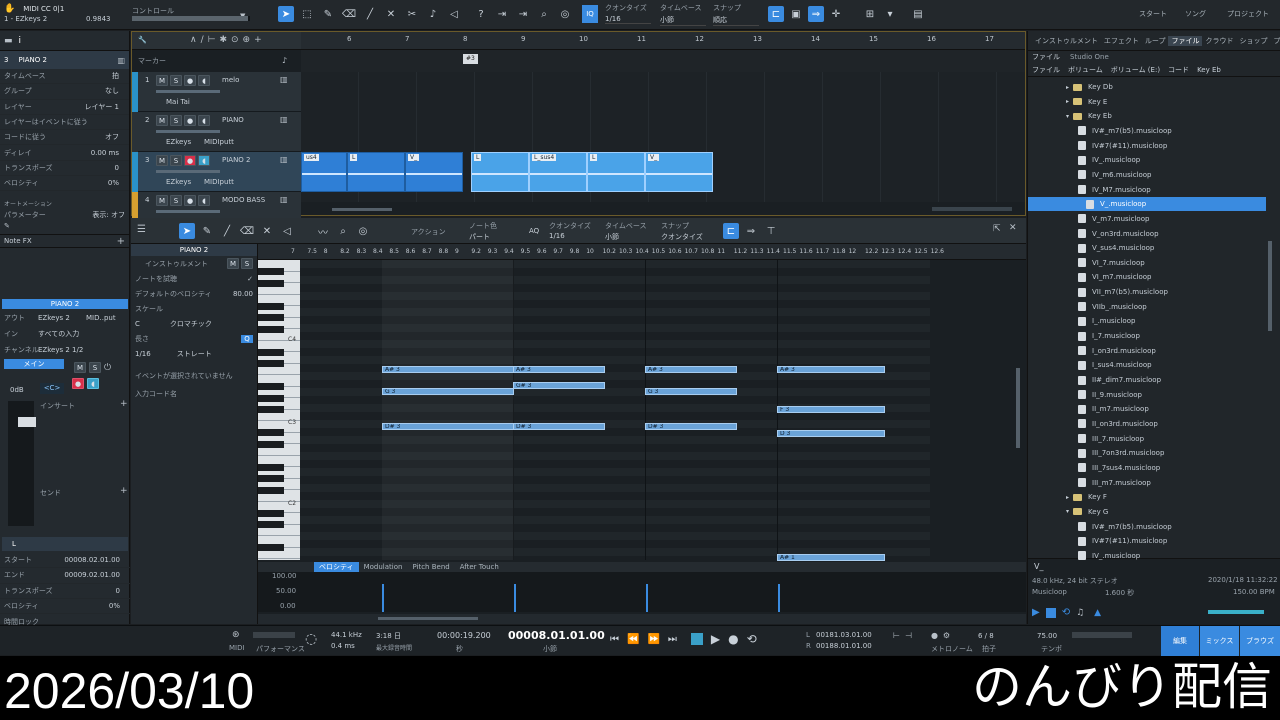  I want to click on timebase-select: 小節, so click(683, 20).